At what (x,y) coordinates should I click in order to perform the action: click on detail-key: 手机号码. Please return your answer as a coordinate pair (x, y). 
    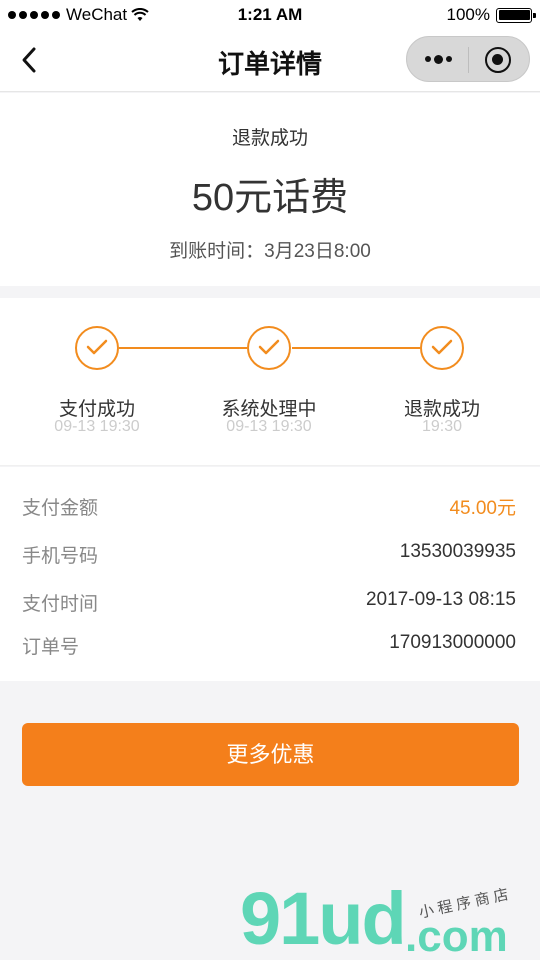
    Looking at the image, I should click on (60, 556).